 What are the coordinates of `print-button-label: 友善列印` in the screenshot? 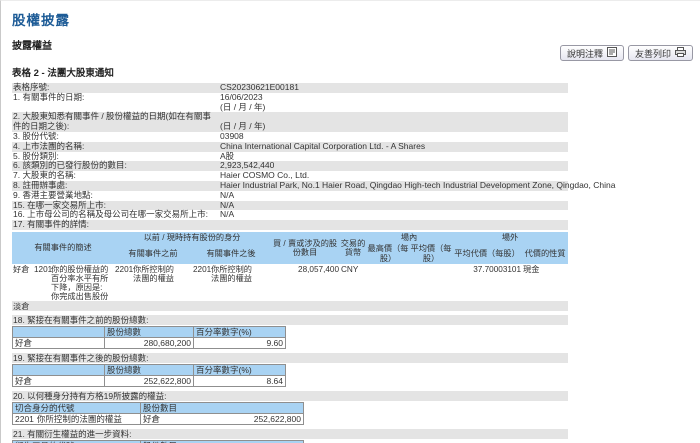 It's located at (652, 53).